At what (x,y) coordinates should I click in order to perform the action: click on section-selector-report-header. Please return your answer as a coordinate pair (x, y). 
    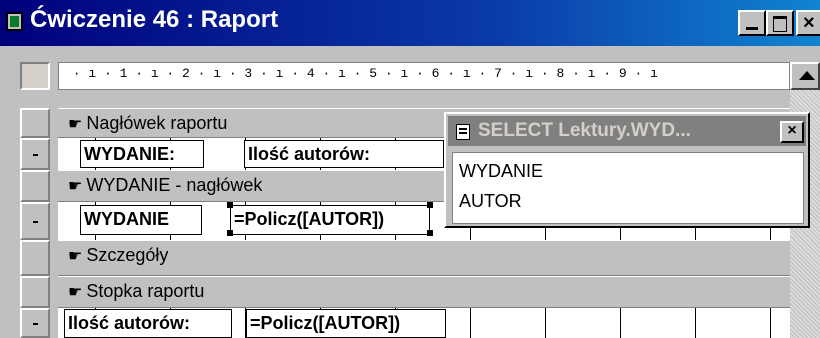
    Looking at the image, I should click on (35, 154).